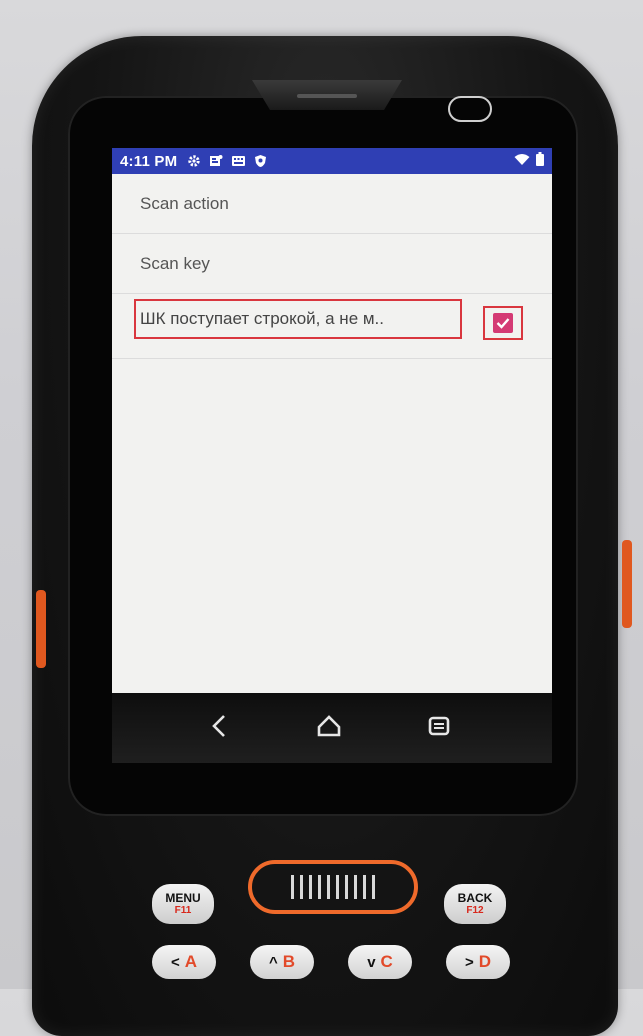 The image size is (643, 1036). I want to click on string-barcode-checkbox, so click(503, 323).